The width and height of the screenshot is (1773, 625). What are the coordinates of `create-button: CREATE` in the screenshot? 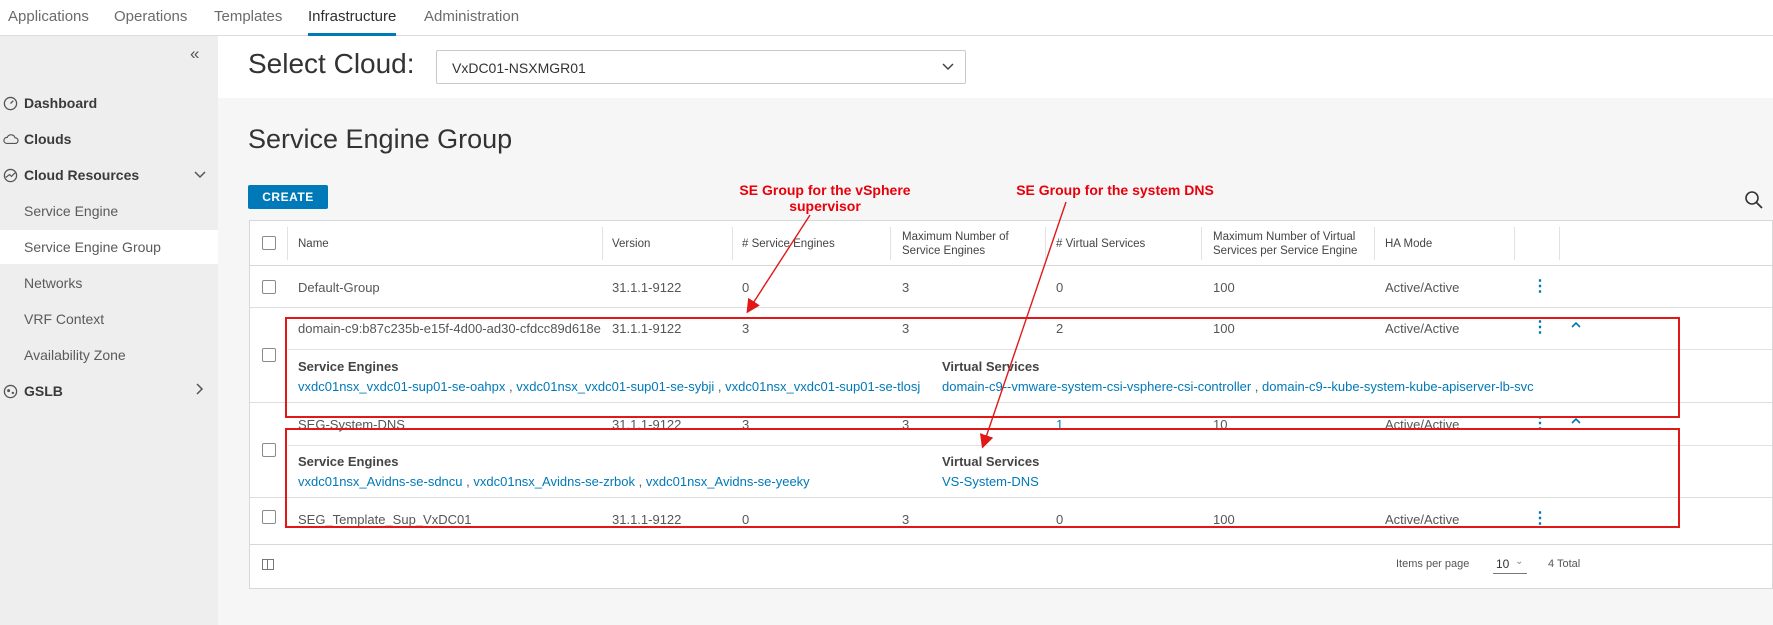 It's located at (288, 197).